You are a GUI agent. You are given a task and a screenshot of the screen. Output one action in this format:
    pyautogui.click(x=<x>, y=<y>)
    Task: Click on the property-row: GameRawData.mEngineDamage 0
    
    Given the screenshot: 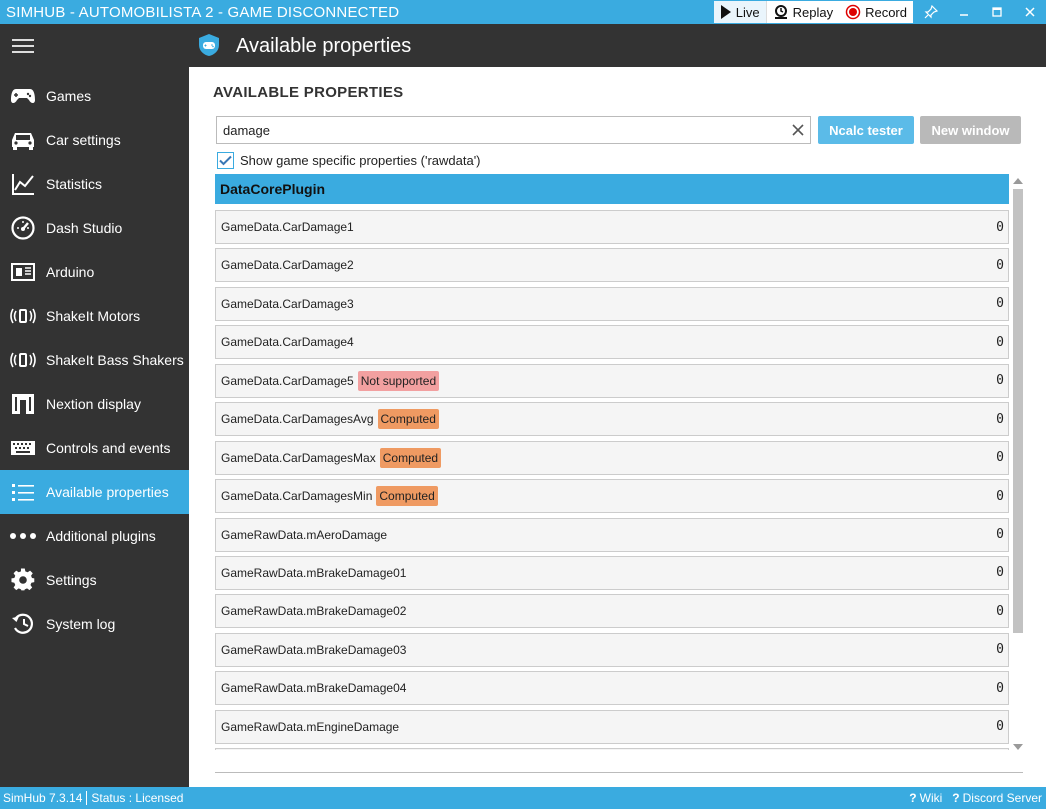 What is the action you would take?
    pyautogui.click(x=612, y=726)
    